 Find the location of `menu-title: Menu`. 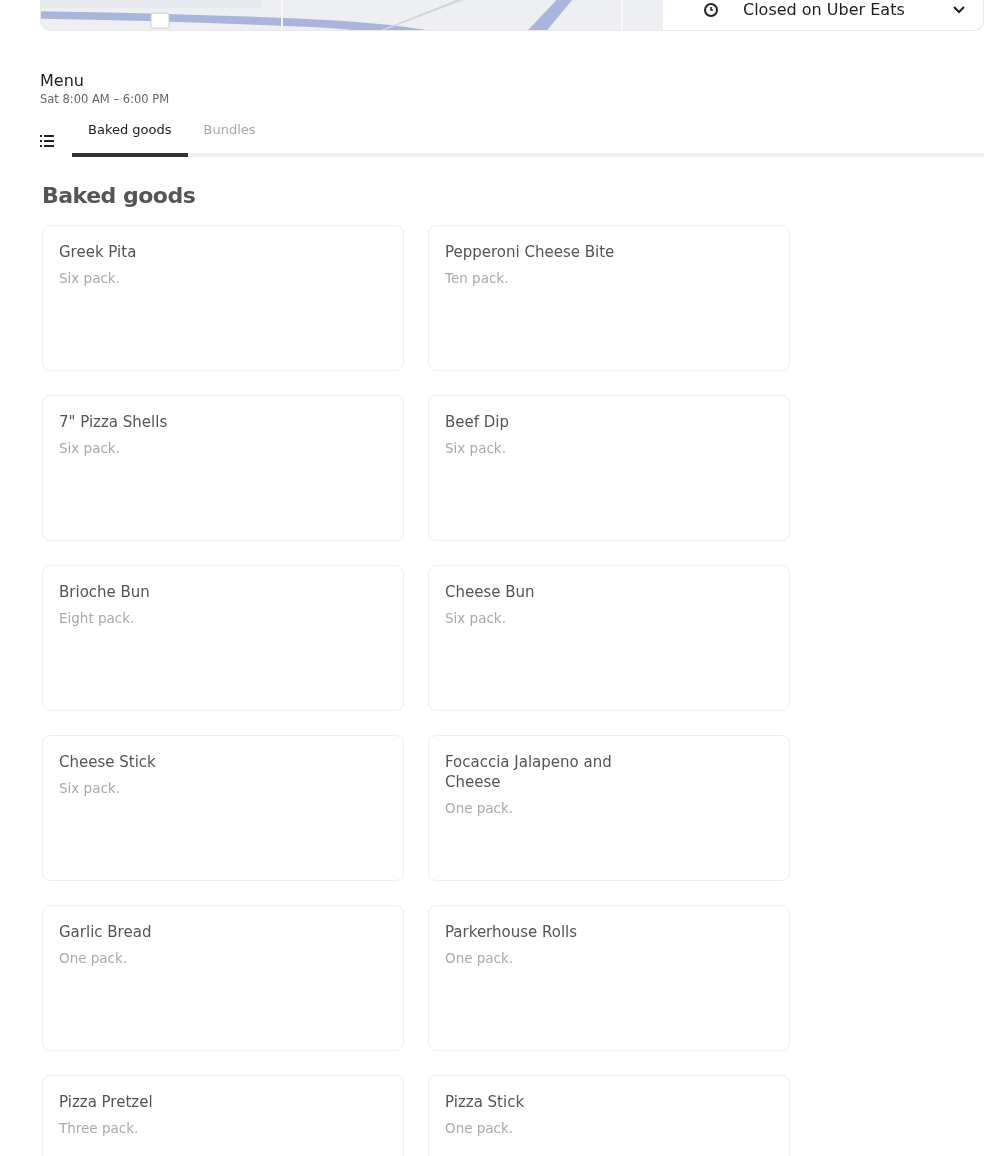

menu-title: Menu is located at coordinates (62, 81).